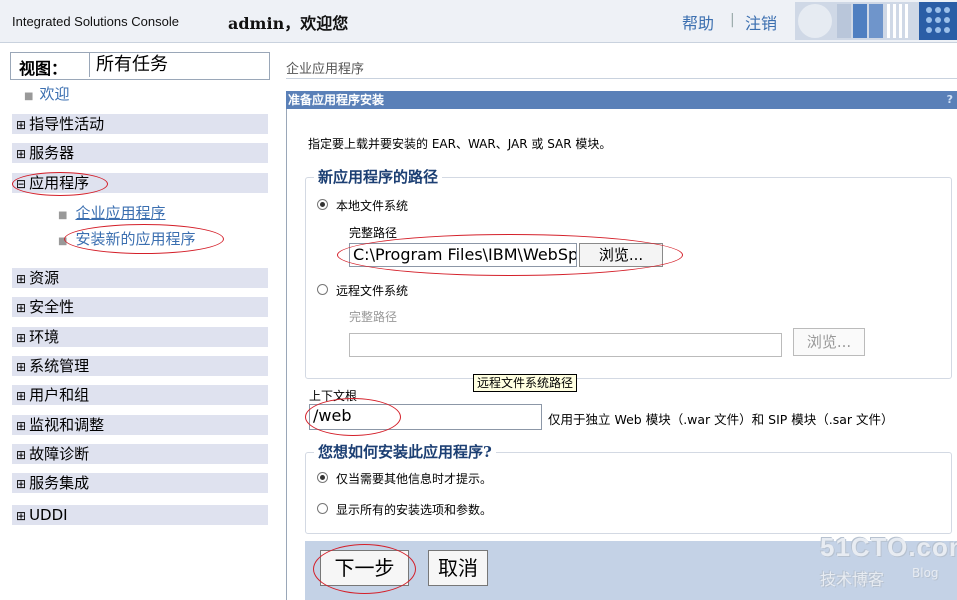 This screenshot has height=600, width=957. I want to click on breadcrumb: 企业应用程序, so click(325, 67).